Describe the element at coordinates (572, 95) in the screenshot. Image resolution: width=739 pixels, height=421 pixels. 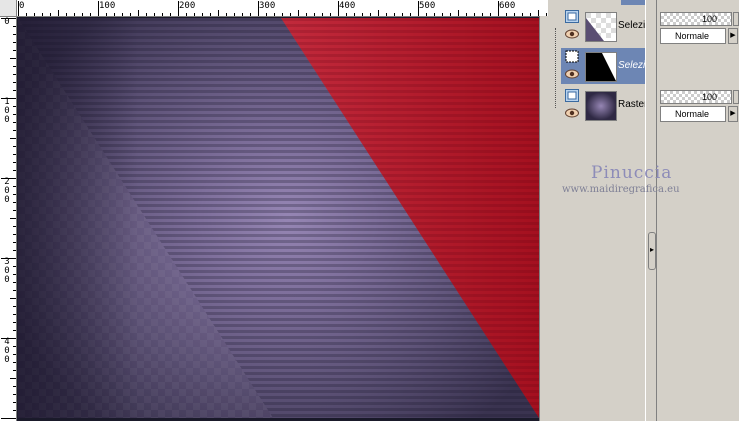
I see `raster-layer-icon` at that location.